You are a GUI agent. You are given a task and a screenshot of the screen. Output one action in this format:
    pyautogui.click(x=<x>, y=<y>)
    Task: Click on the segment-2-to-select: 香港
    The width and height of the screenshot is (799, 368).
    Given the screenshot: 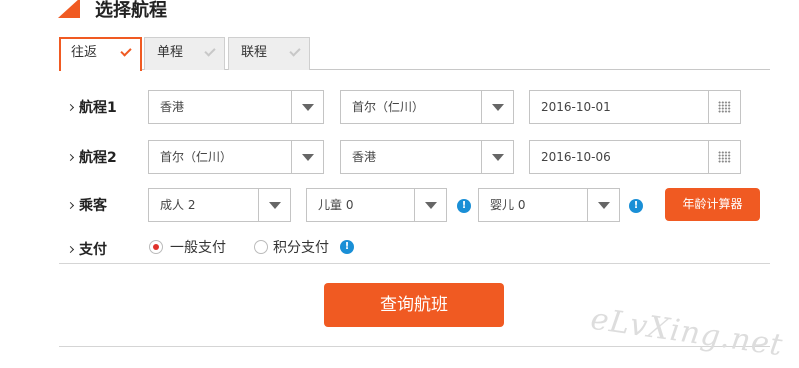 What is the action you would take?
    pyautogui.click(x=427, y=157)
    